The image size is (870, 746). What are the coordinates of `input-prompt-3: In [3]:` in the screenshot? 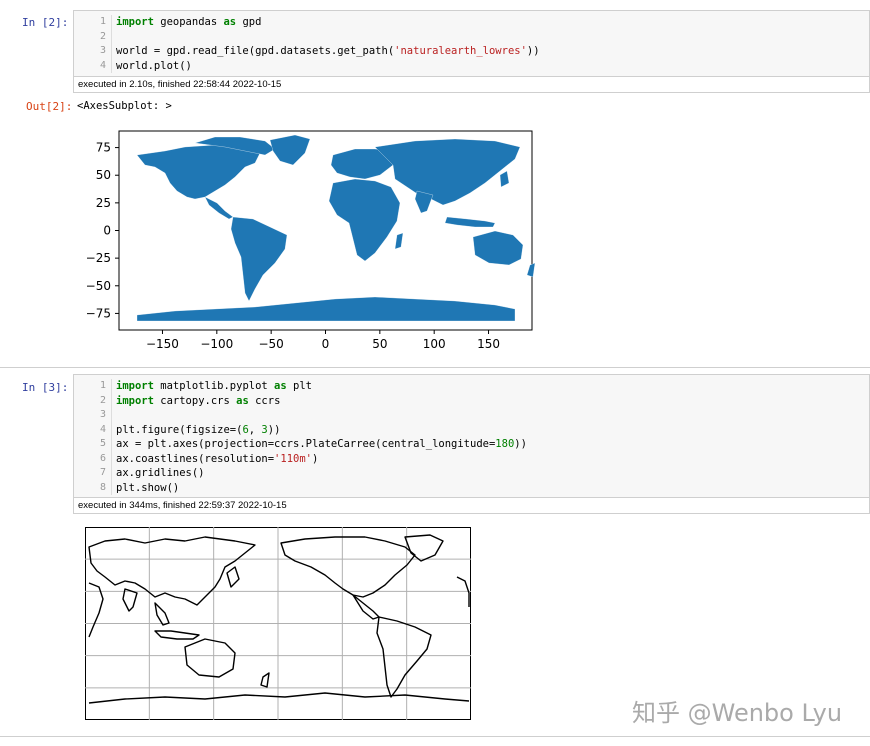 It's located at (45, 387).